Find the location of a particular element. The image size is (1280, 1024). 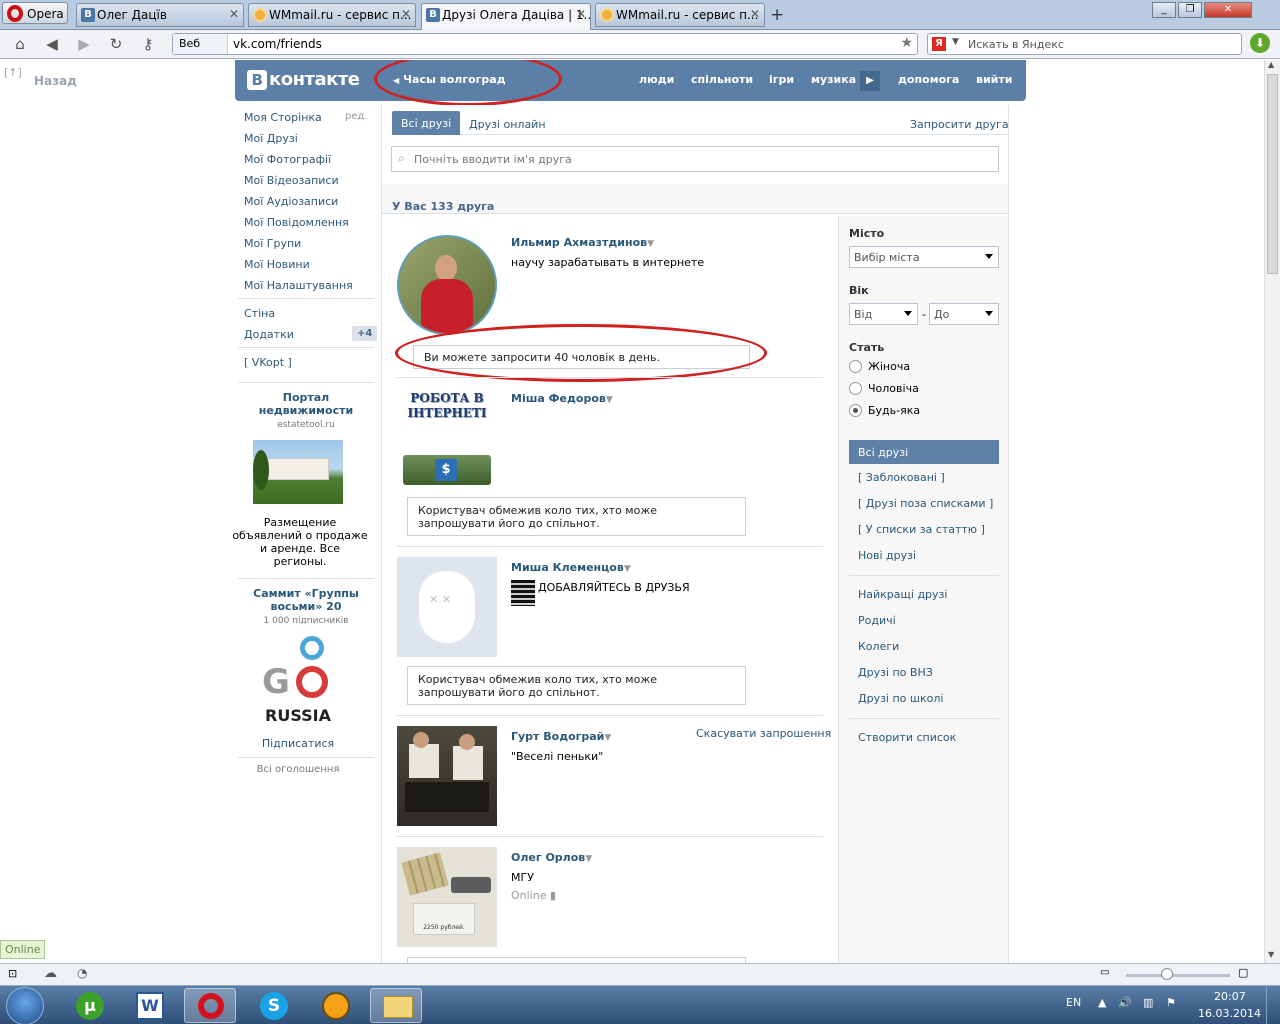

menu-my-audio: Мої Аудіозаписи is located at coordinates (291, 201).